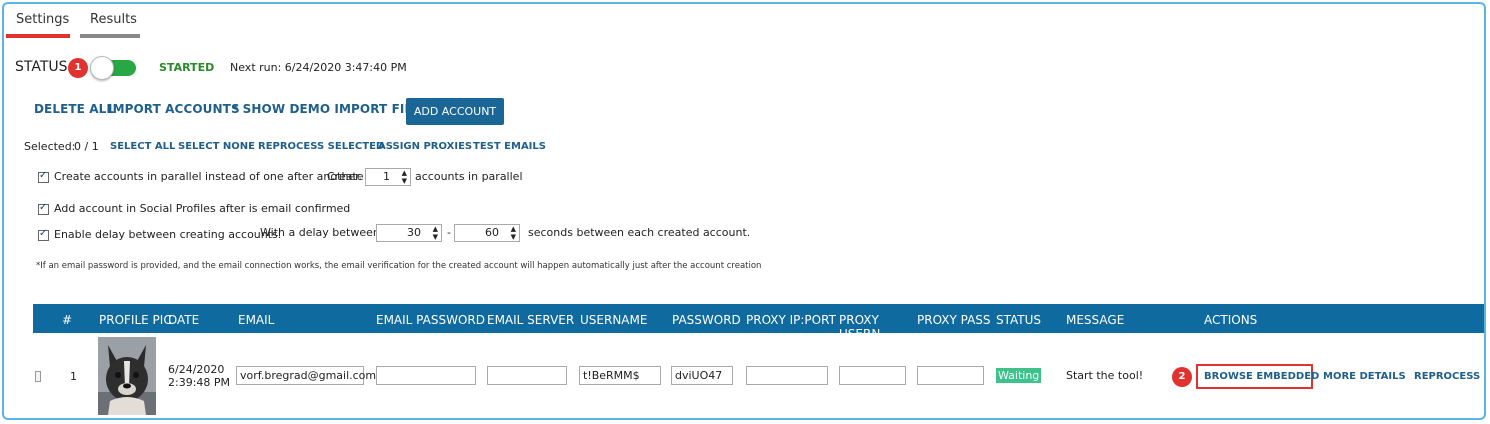 The image size is (1490, 424). I want to click on col-header-status: STATUS, so click(1019, 320).